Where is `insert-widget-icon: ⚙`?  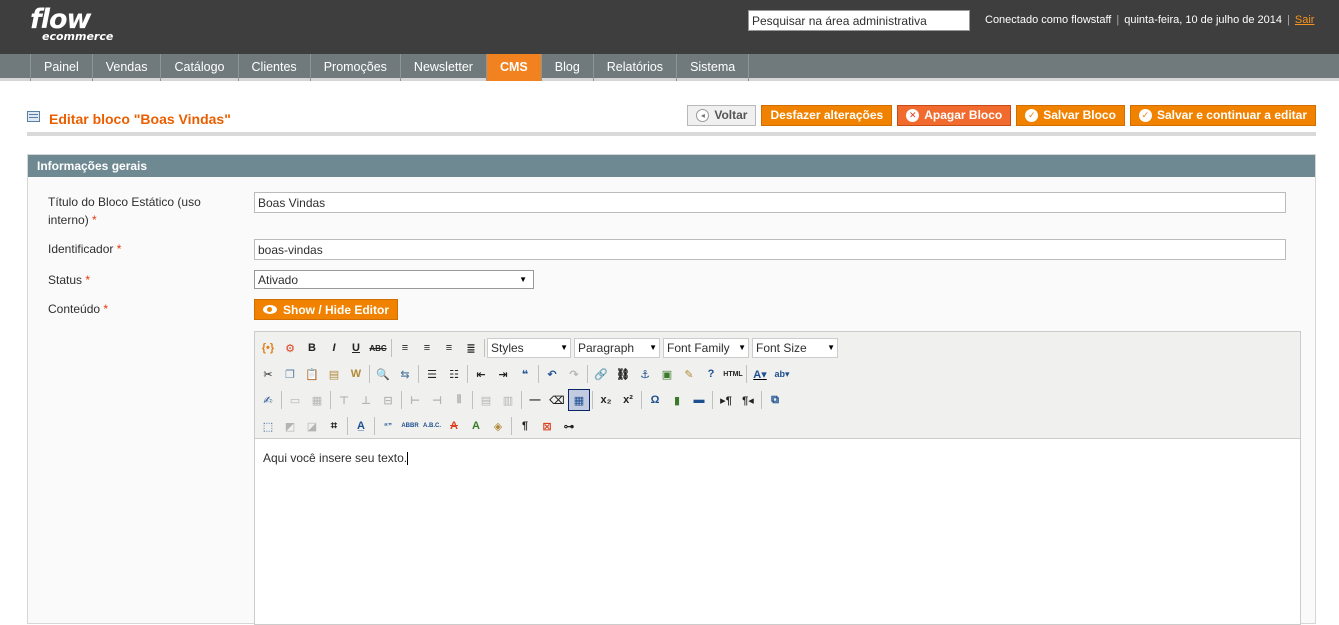
insert-widget-icon: ⚙ is located at coordinates (290, 348).